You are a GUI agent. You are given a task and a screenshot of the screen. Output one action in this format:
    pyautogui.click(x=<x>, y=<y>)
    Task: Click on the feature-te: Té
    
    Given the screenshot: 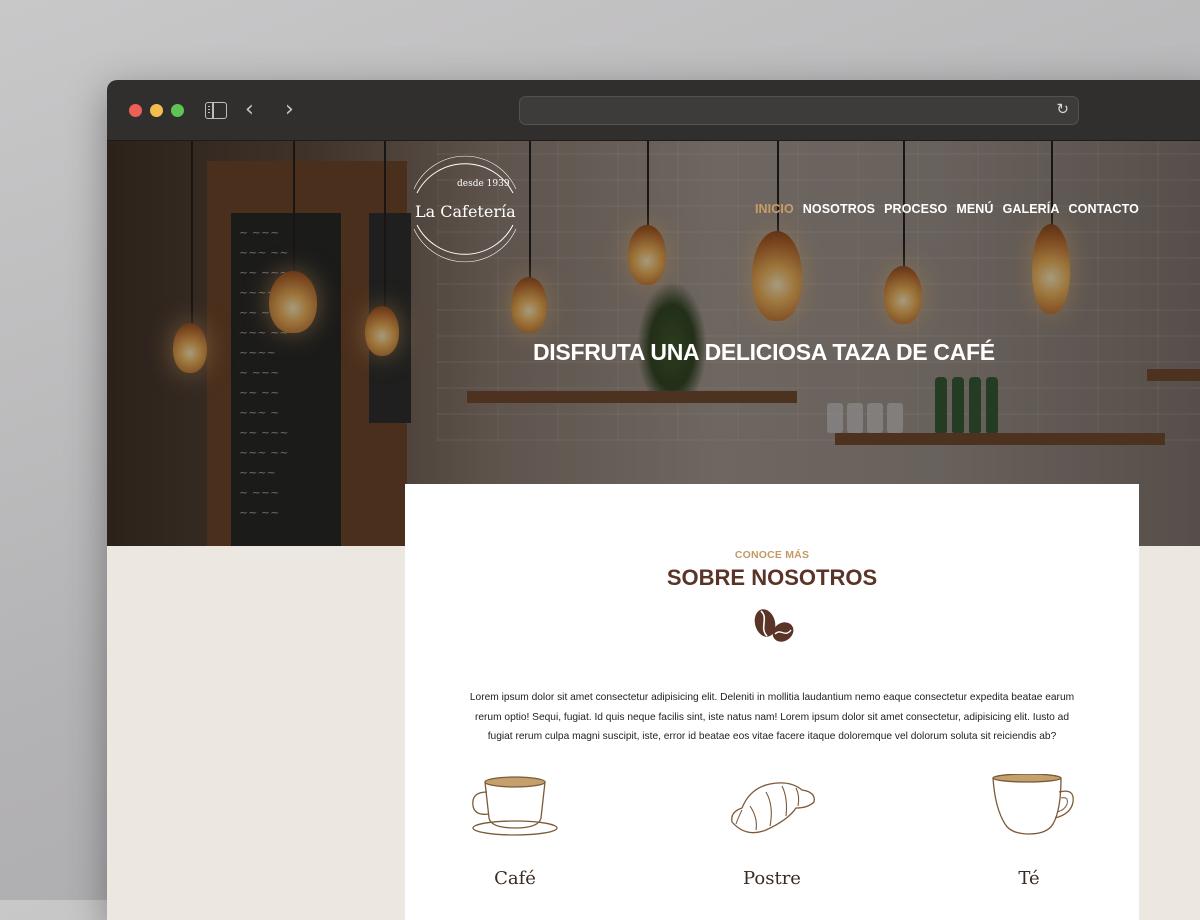 What is the action you would take?
    pyautogui.click(x=1029, y=831)
    